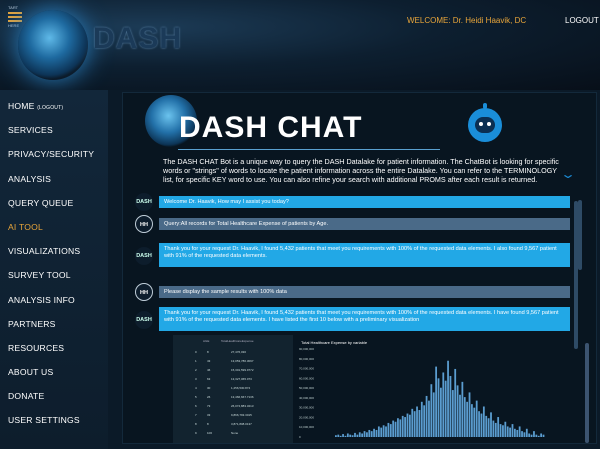 The width and height of the screenshot is (600, 449). What do you see at coordinates (196, 352) in the screenshot?
I see `table-cell: 0` at bounding box center [196, 352].